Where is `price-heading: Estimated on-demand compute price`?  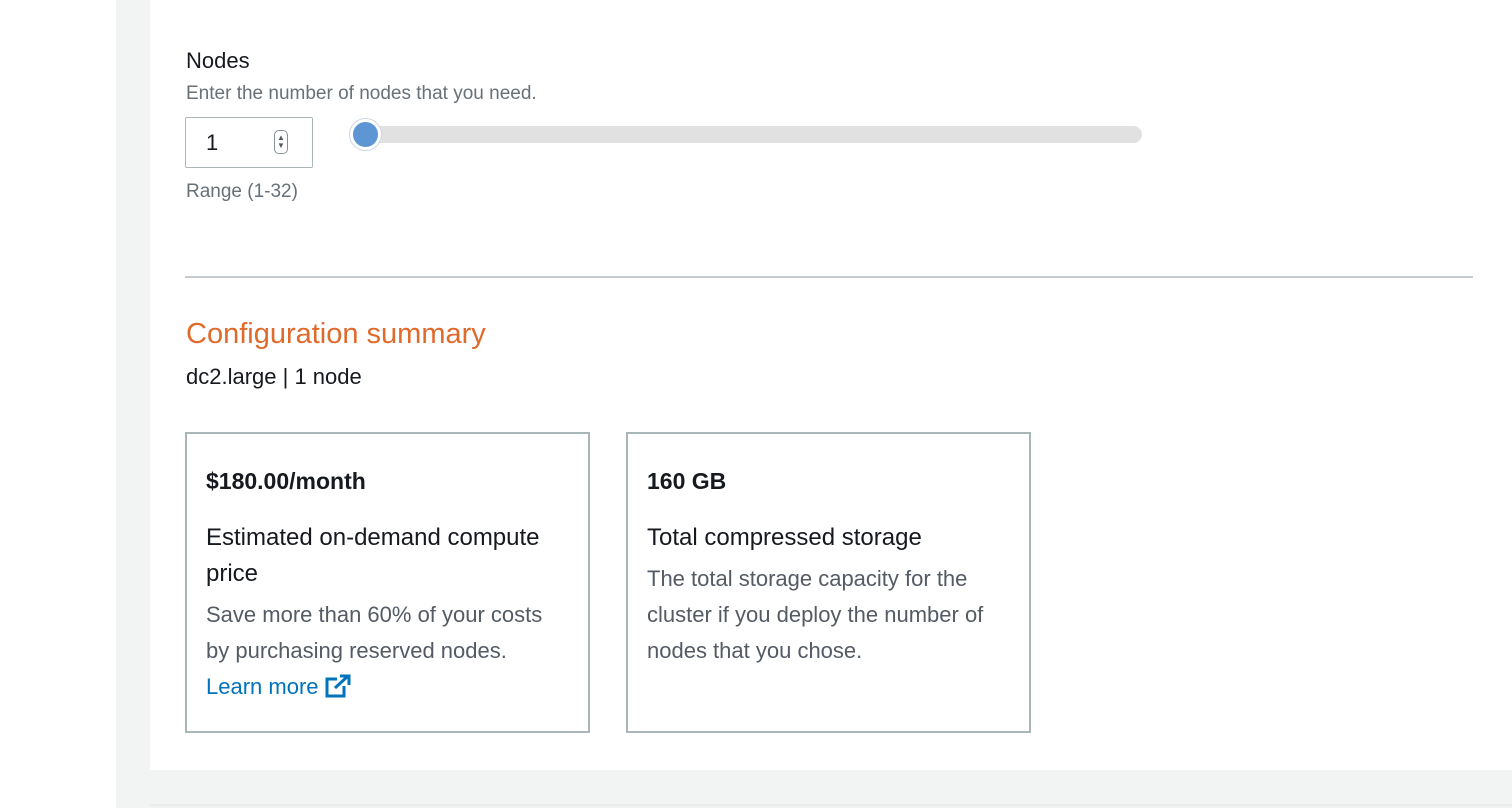
price-heading: Estimated on-demand compute price is located at coordinates (373, 555).